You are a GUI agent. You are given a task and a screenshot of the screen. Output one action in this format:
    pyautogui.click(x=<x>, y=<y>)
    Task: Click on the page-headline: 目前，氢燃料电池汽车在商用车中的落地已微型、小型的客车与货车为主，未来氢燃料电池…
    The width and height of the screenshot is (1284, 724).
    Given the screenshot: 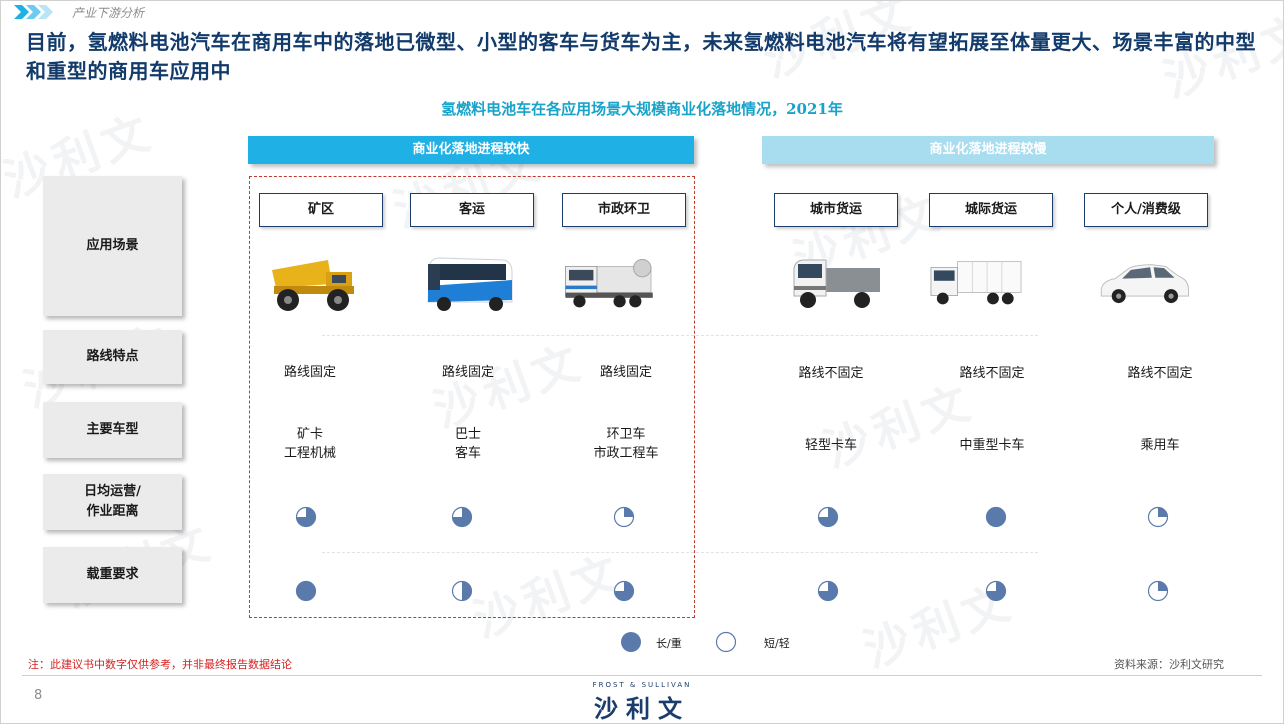 What is the action you would take?
    pyautogui.click(x=641, y=56)
    